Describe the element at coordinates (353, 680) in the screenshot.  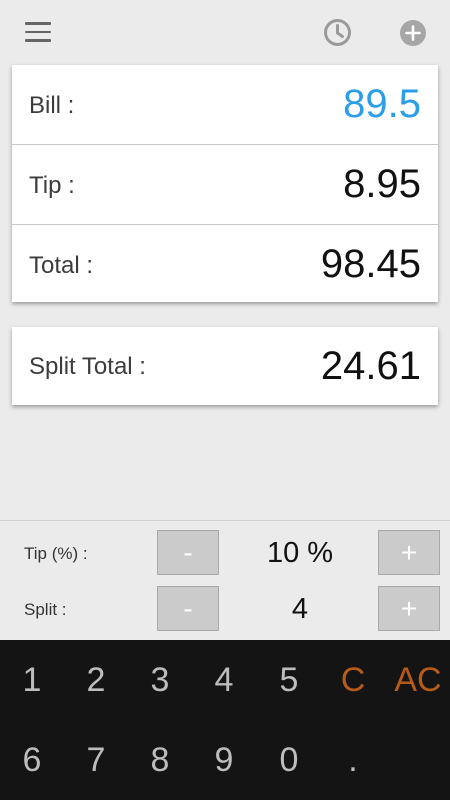
I see `key-clear: C` at that location.